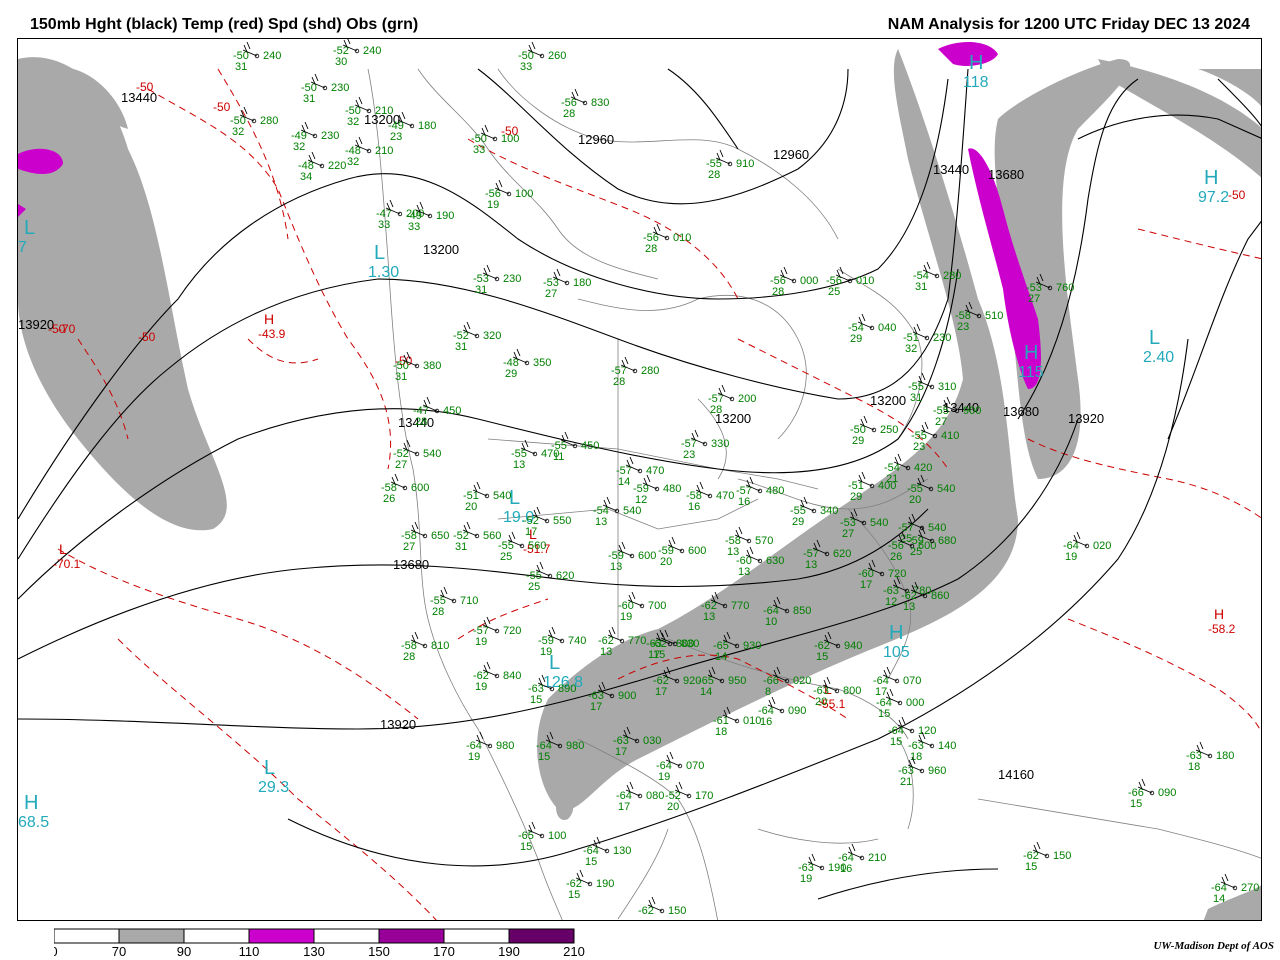 Image resolution: width=1280 pixels, height=960 pixels. I want to click on station-obs: -5231560, so click(477, 537).